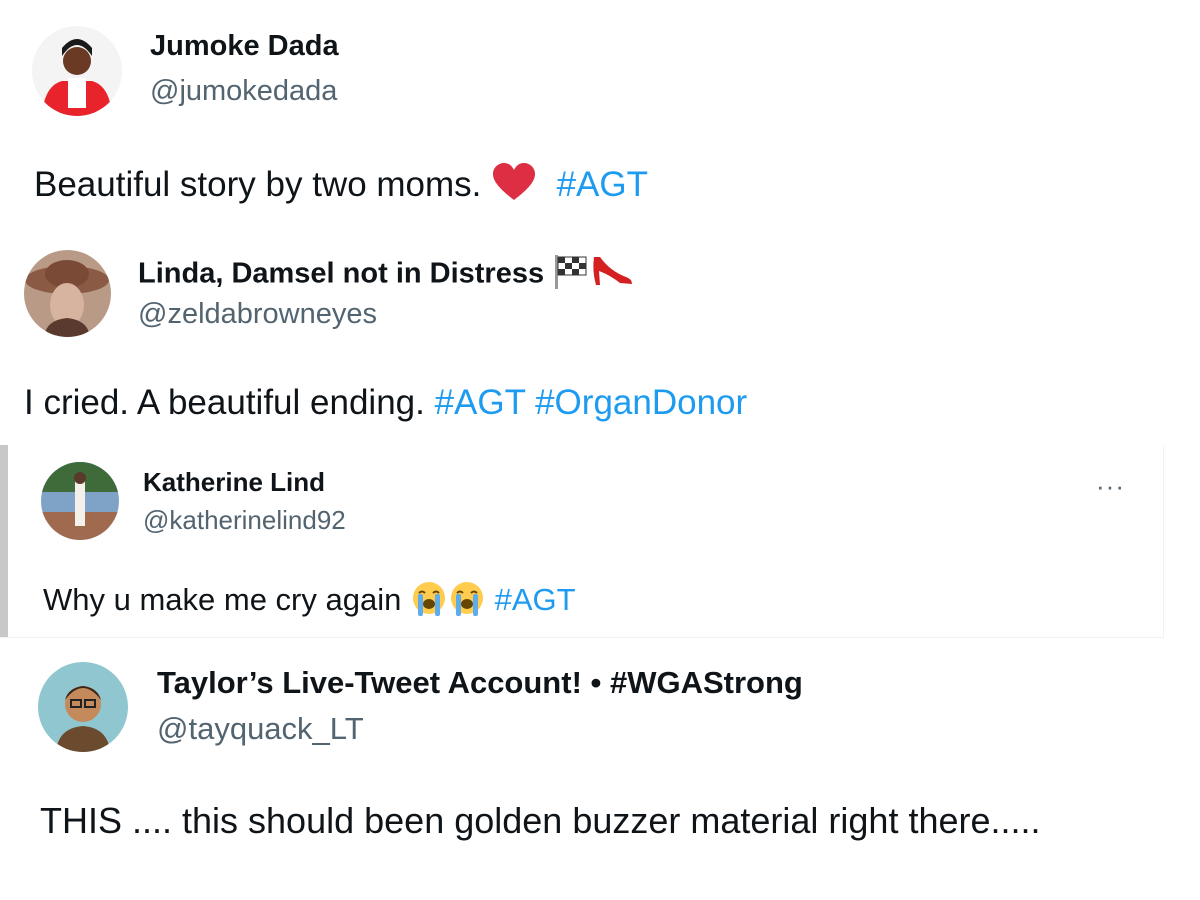 The image size is (1200, 900). What do you see at coordinates (257, 314) in the screenshot?
I see `user-handle: @zeldabrowneyes` at bounding box center [257, 314].